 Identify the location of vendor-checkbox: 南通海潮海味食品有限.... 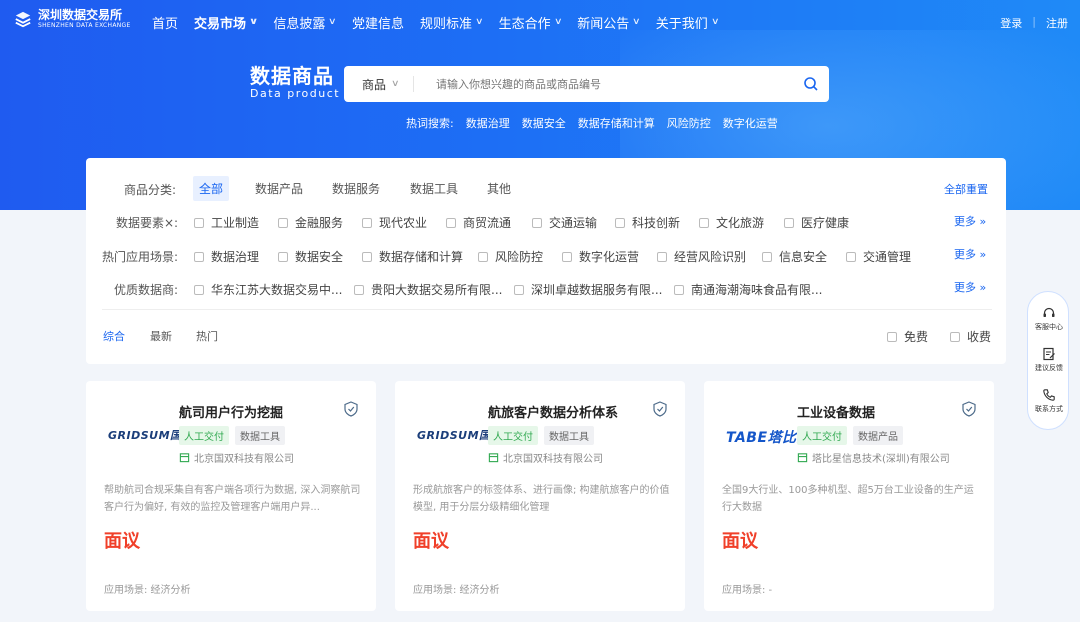
(748, 289).